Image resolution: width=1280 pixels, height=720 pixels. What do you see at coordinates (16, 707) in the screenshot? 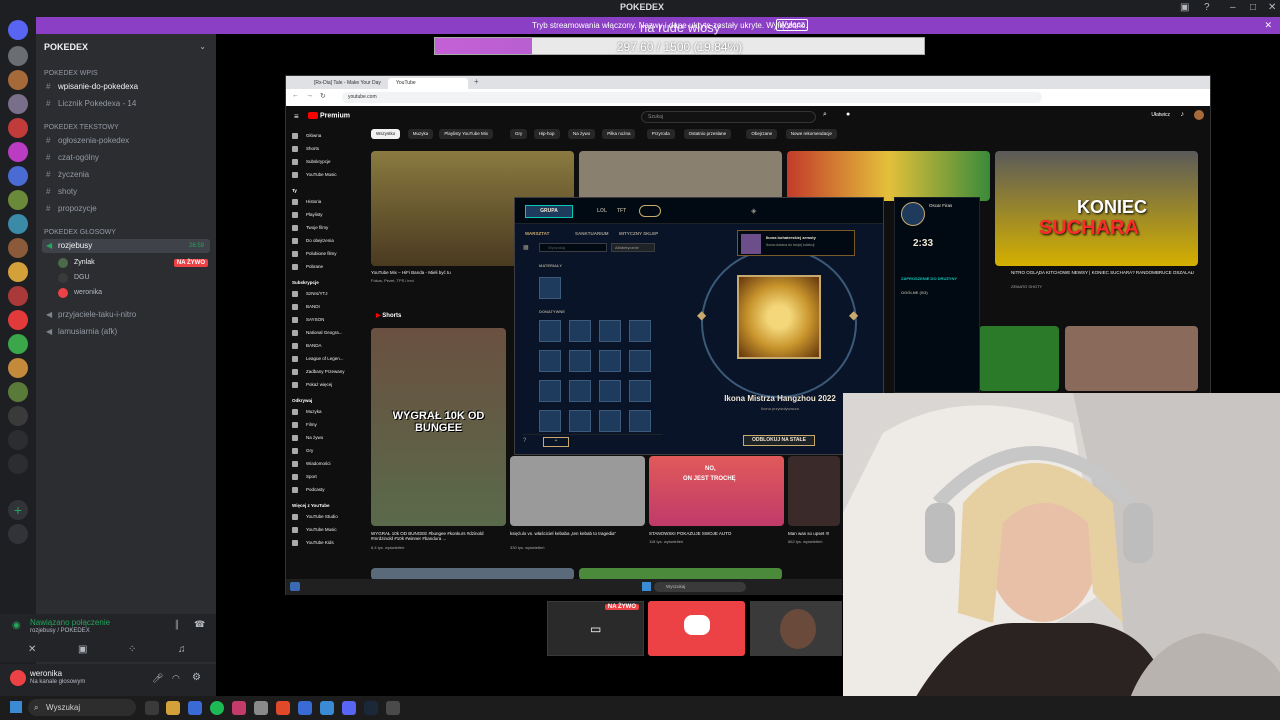
I see `windows-start-icon` at bounding box center [16, 707].